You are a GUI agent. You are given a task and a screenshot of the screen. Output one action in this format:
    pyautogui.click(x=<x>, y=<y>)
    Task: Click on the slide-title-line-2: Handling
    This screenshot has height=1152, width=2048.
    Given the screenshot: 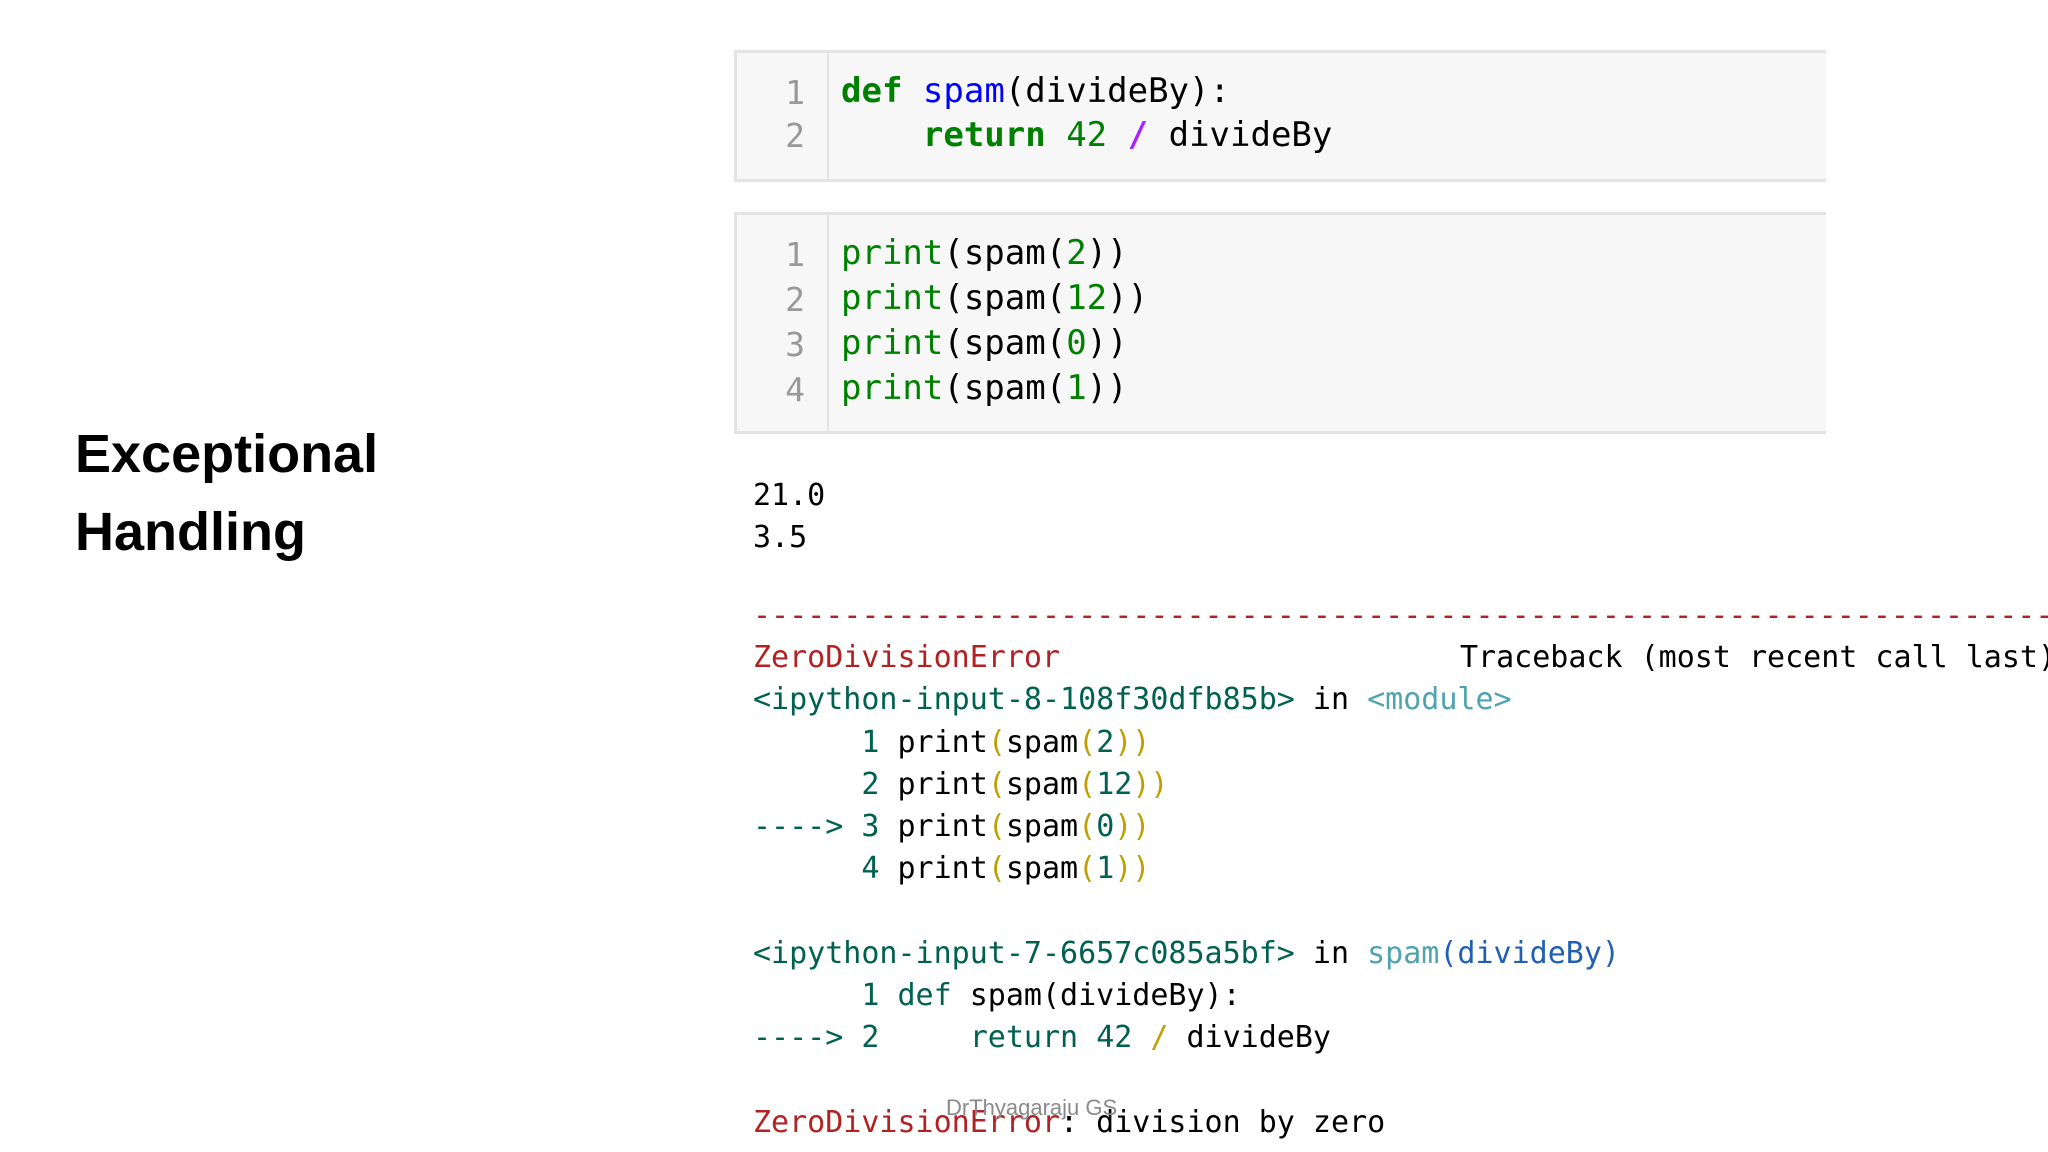 What is the action you would take?
    pyautogui.click(x=190, y=532)
    